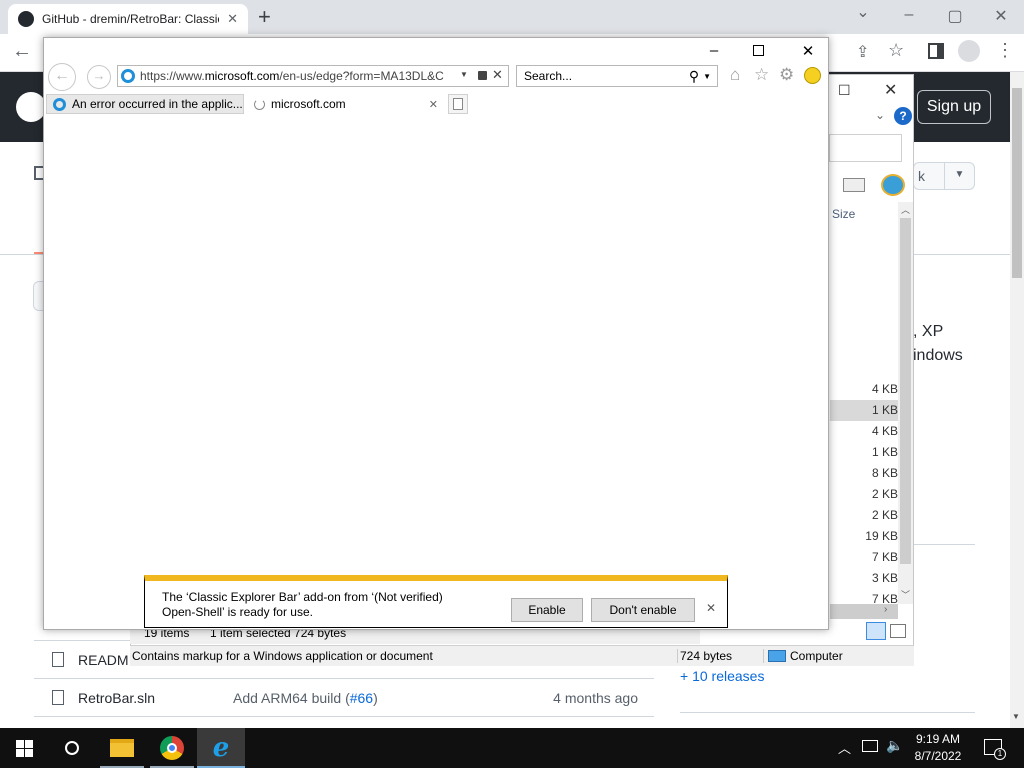  Describe the element at coordinates (58, 659) in the screenshot. I see `file-icon` at that location.